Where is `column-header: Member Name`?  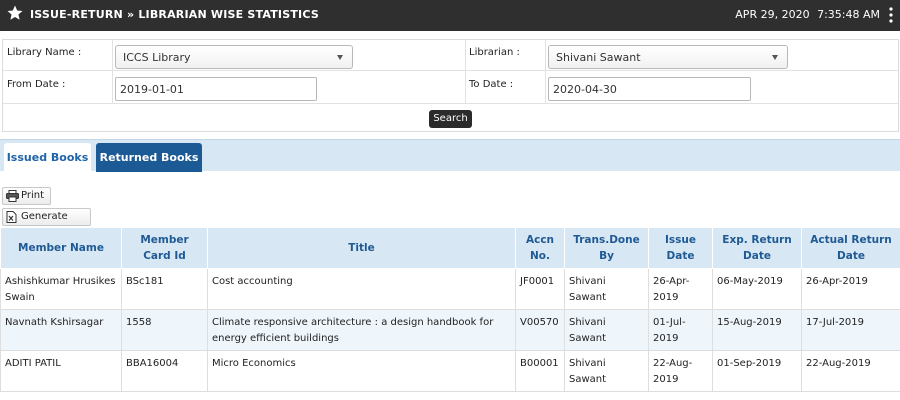 column-header: Member Name is located at coordinates (61, 248).